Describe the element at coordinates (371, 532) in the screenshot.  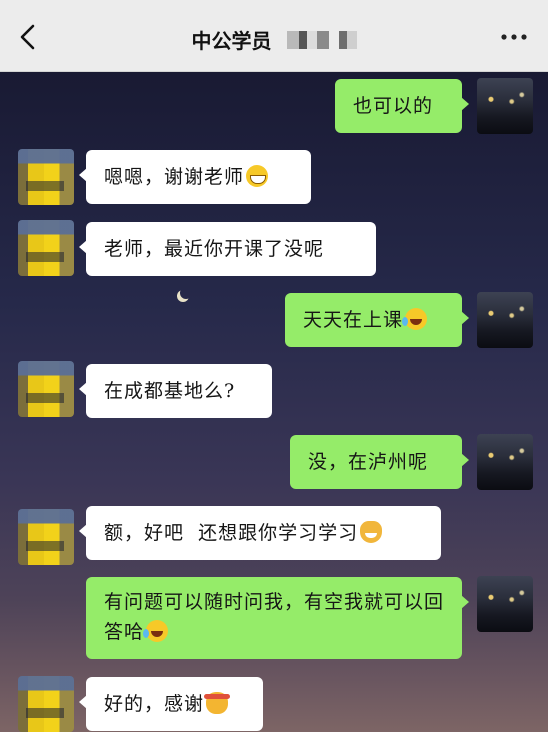
I see `cat-emoji` at that location.